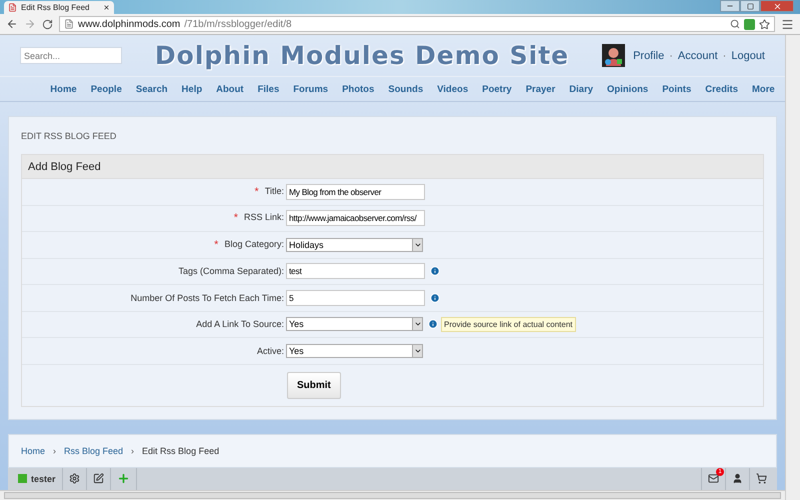 Image resolution: width=800 pixels, height=500 pixels. What do you see at coordinates (355, 271) in the screenshot?
I see `text-field: test` at bounding box center [355, 271].